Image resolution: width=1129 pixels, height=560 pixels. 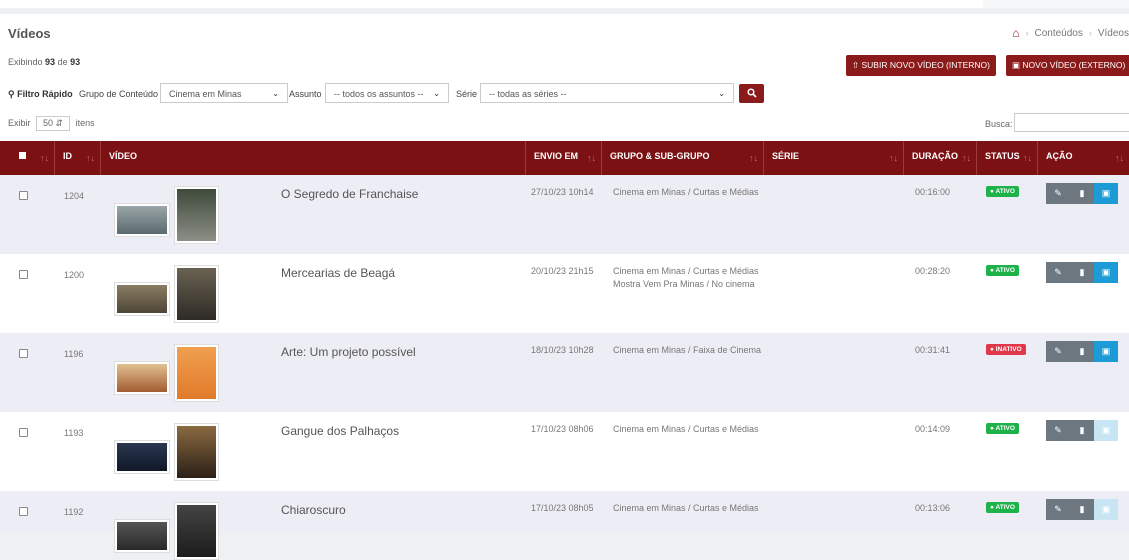 What do you see at coordinates (1058, 33) in the screenshot?
I see `breadcrumb-item-contents: Conteúdos` at bounding box center [1058, 33].